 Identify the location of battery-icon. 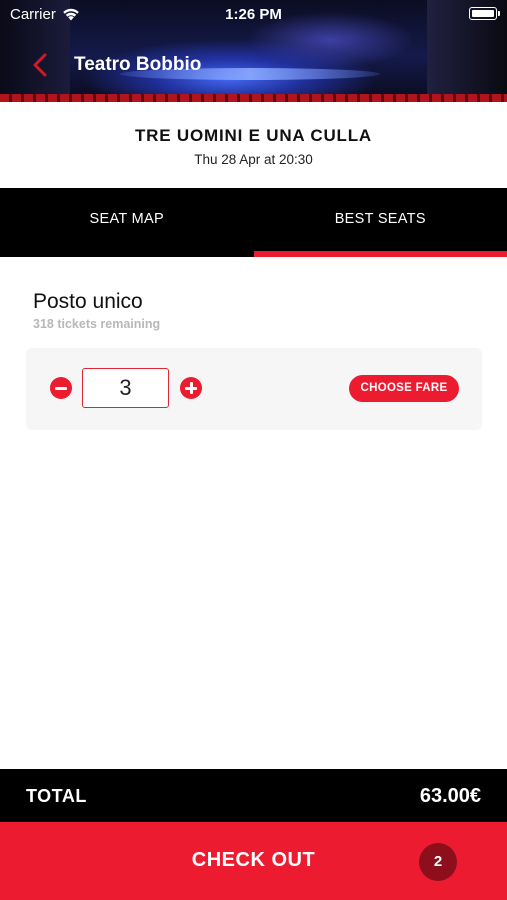
(484, 13).